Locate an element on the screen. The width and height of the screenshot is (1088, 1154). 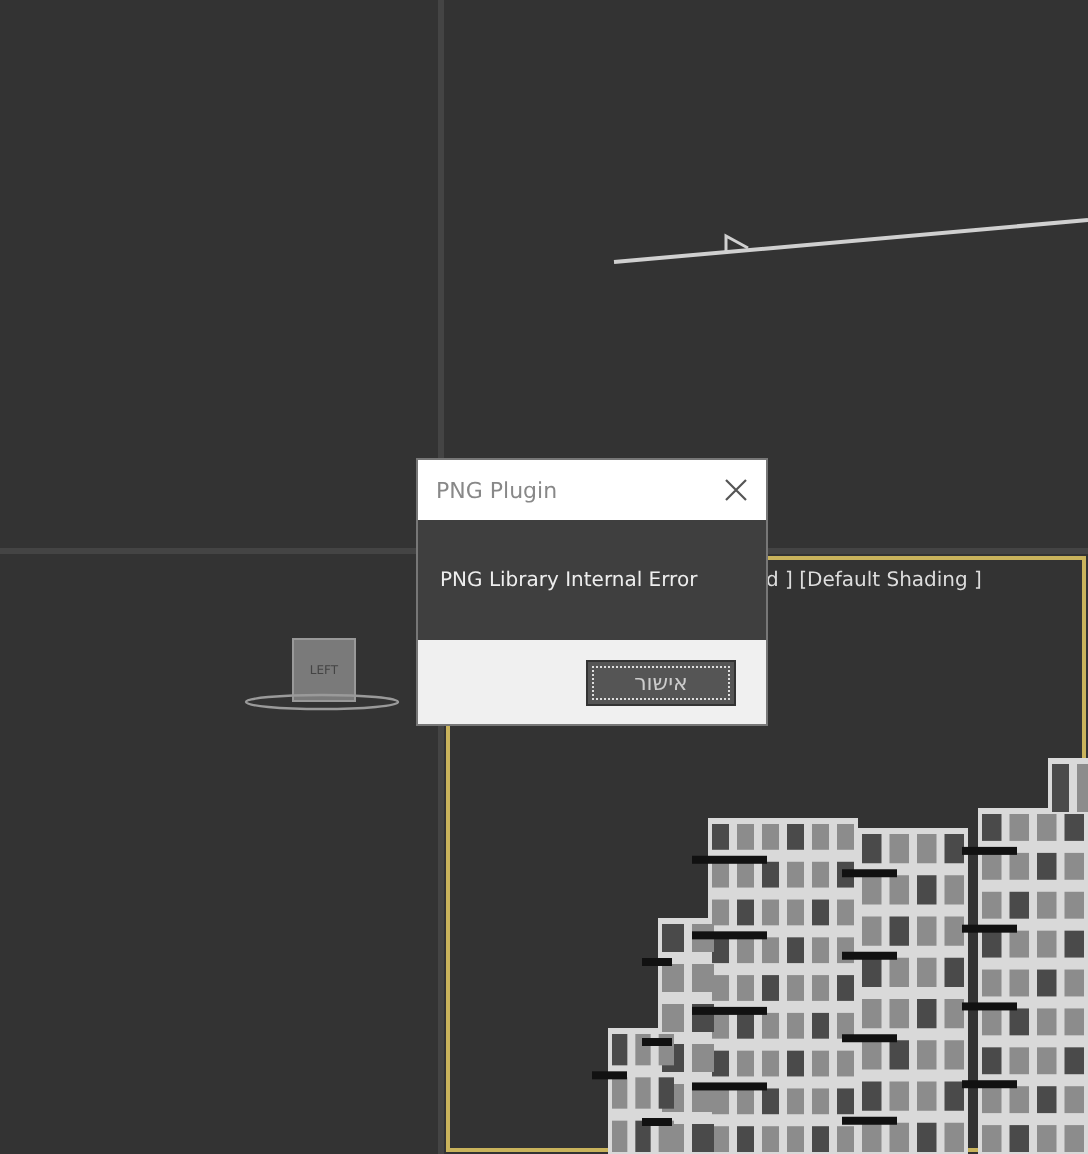
ok-button: אישור is located at coordinates (661, 682).